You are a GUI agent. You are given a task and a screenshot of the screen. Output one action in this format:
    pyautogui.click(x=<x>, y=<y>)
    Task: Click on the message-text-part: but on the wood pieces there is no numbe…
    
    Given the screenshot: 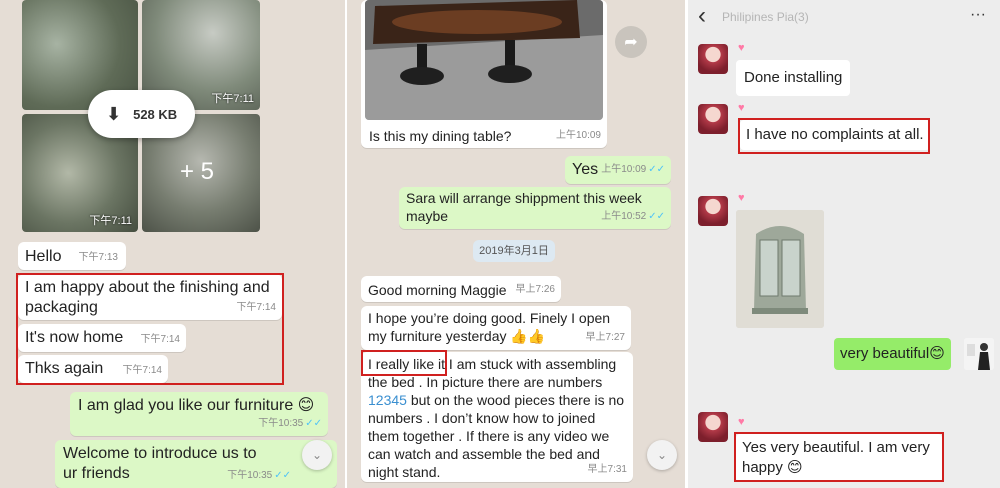 What is the action you would take?
    pyautogui.click(x=496, y=436)
    